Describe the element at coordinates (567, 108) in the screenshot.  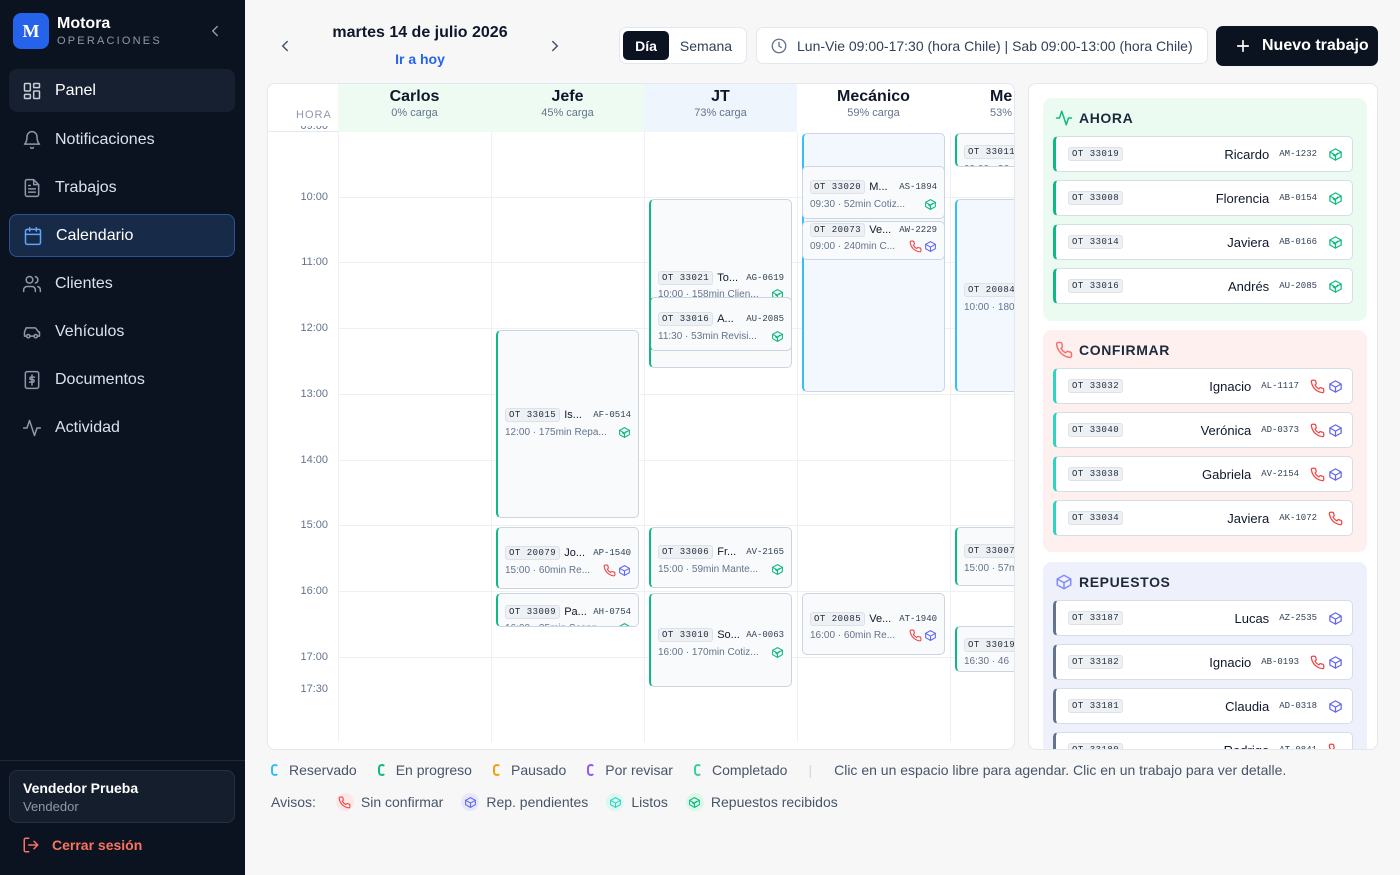
I see `column-header-1: Jefe 45% carga` at that location.